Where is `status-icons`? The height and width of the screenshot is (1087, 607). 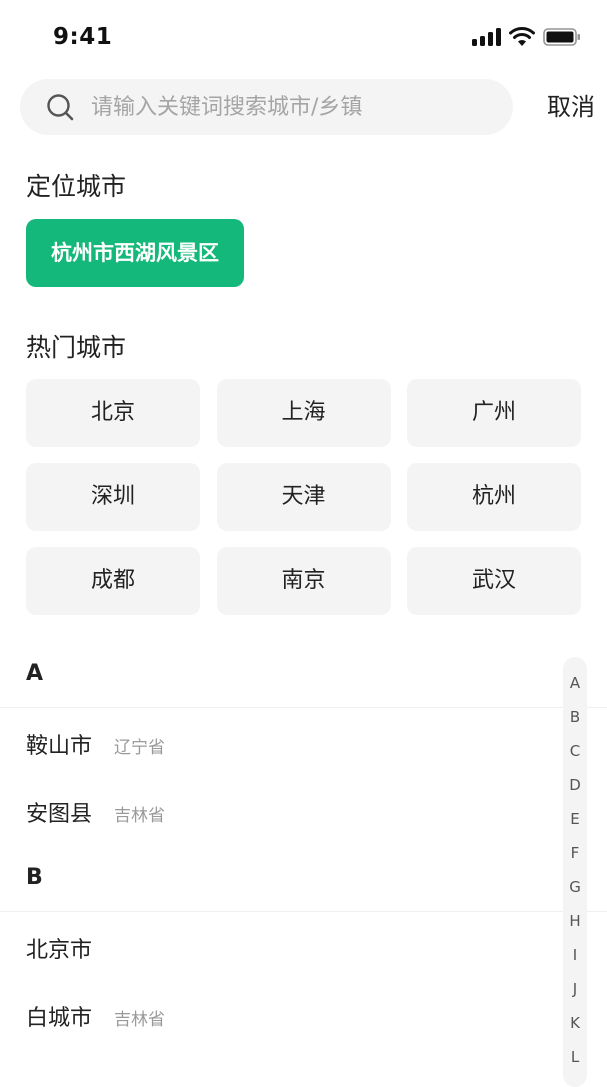 status-icons is located at coordinates (526, 37).